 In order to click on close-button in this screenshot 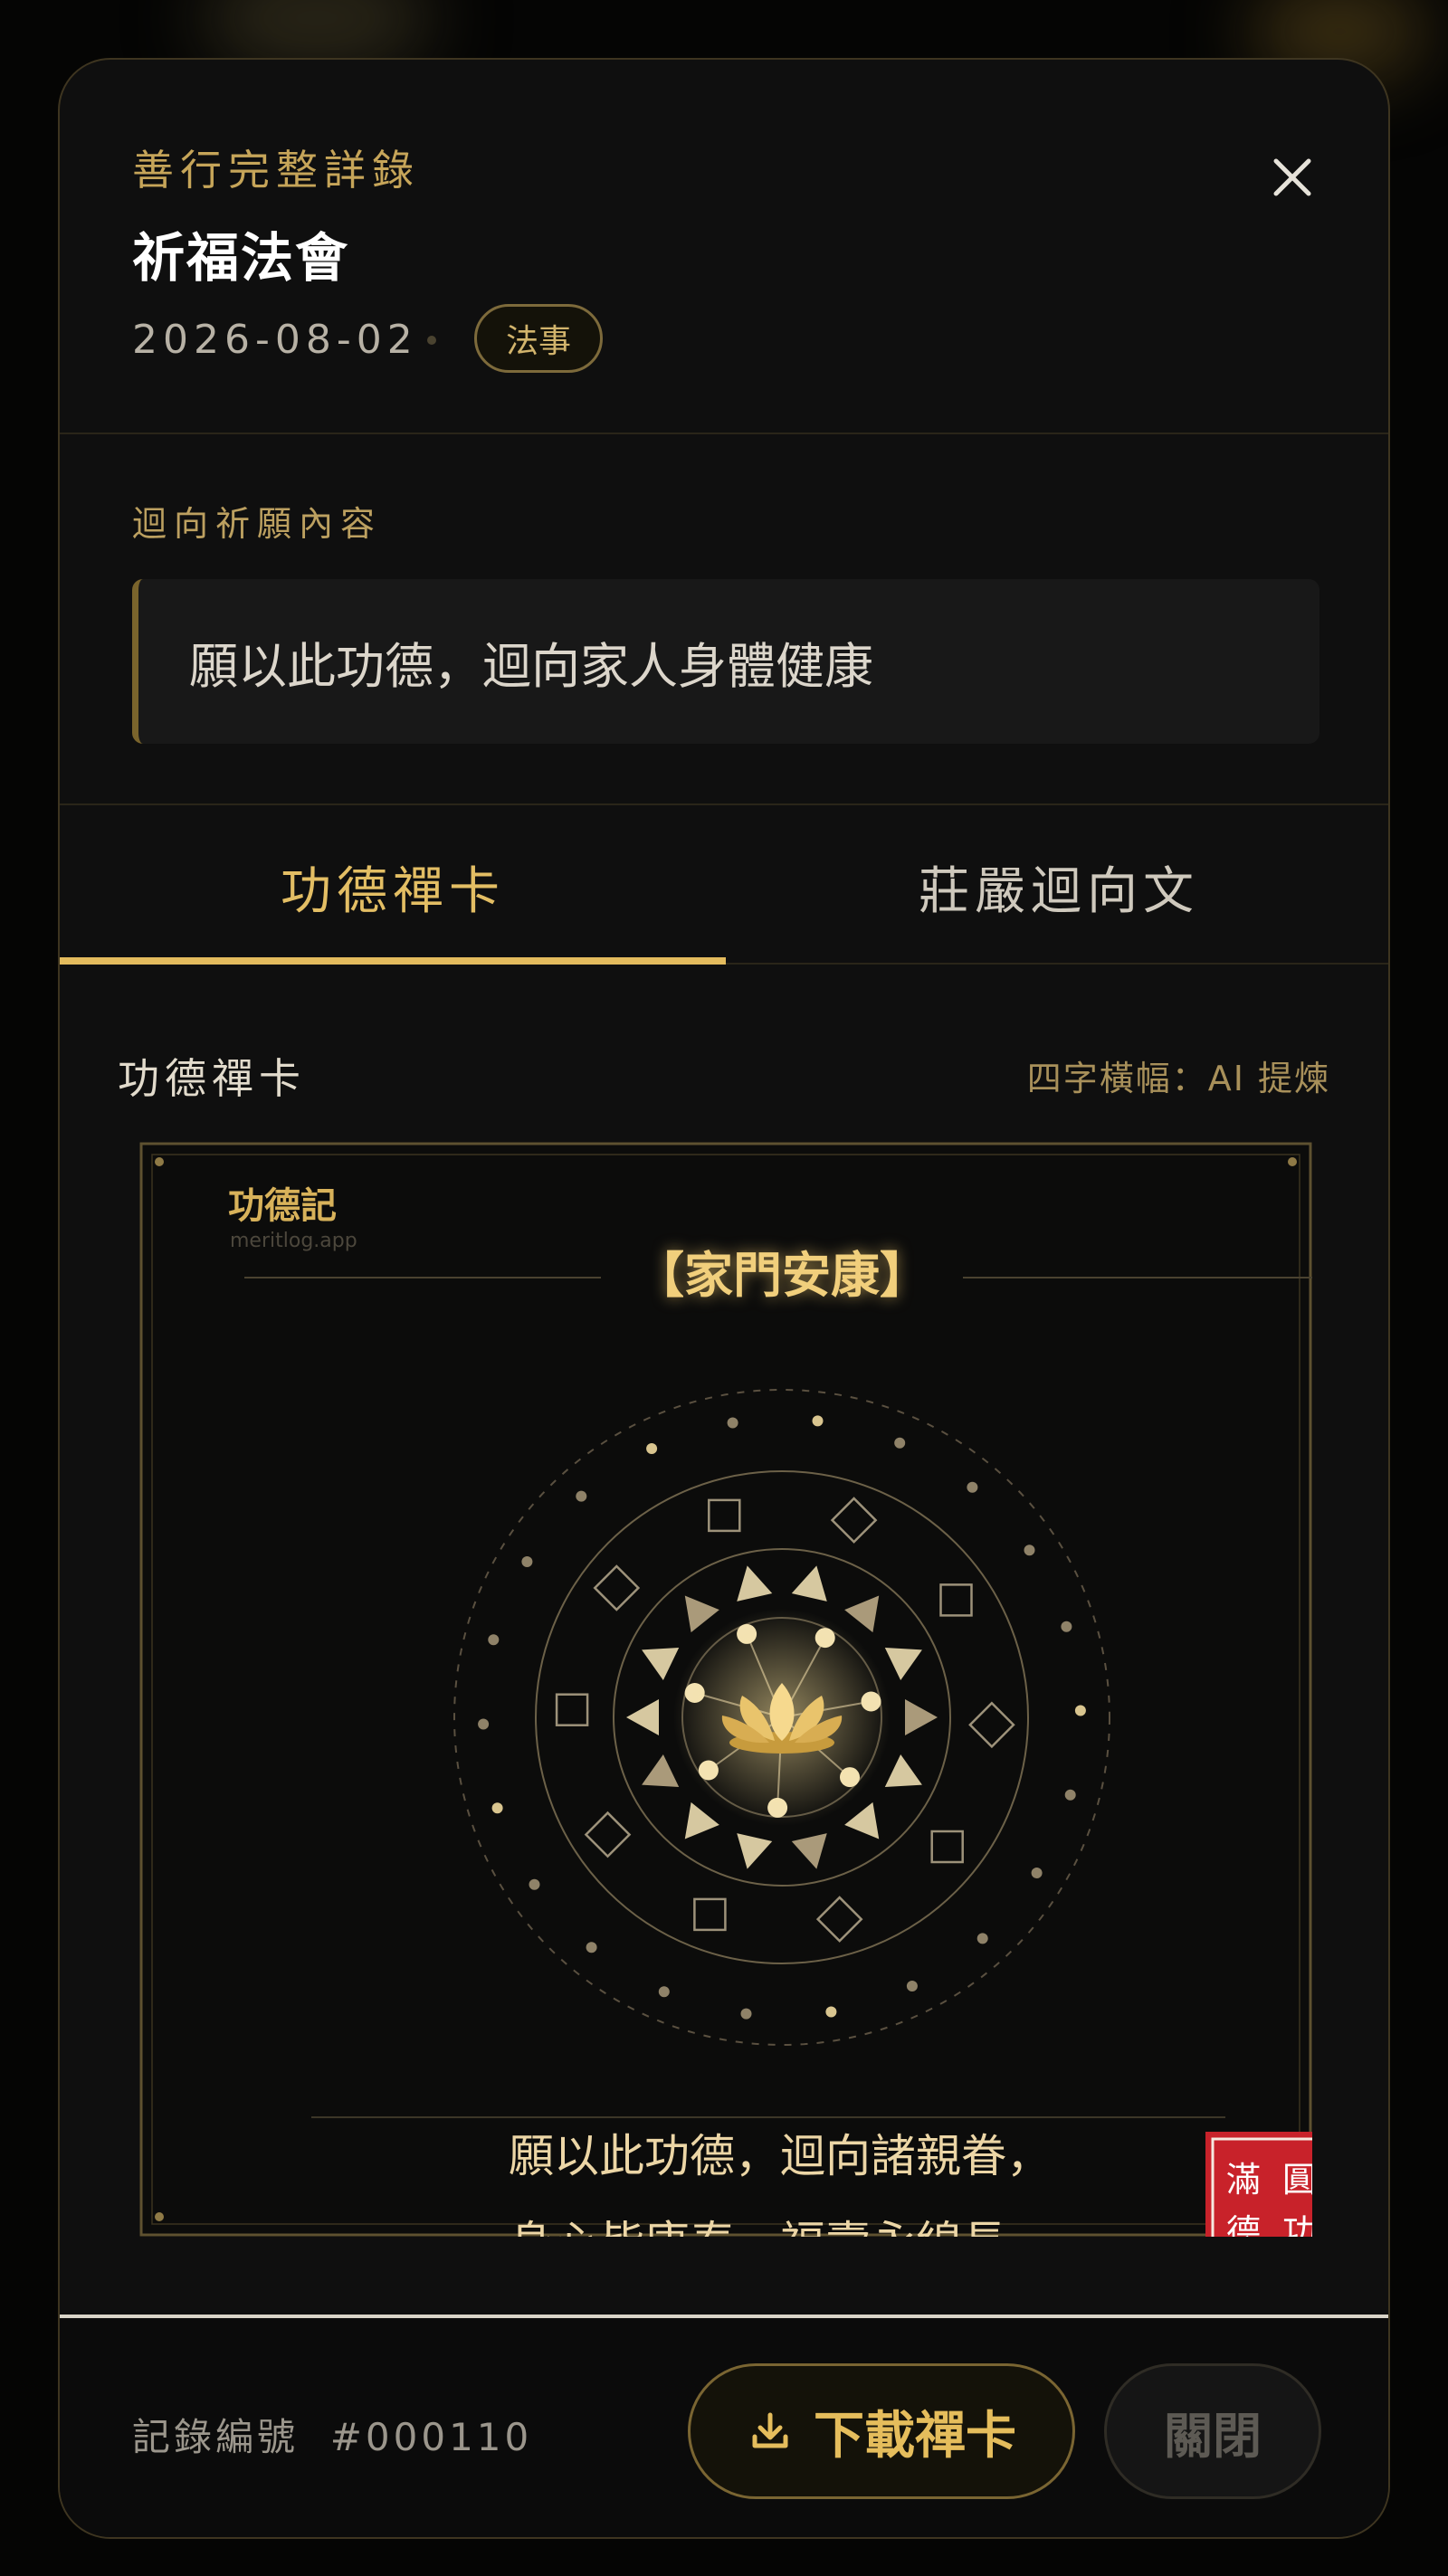, I will do `click(1292, 177)`.